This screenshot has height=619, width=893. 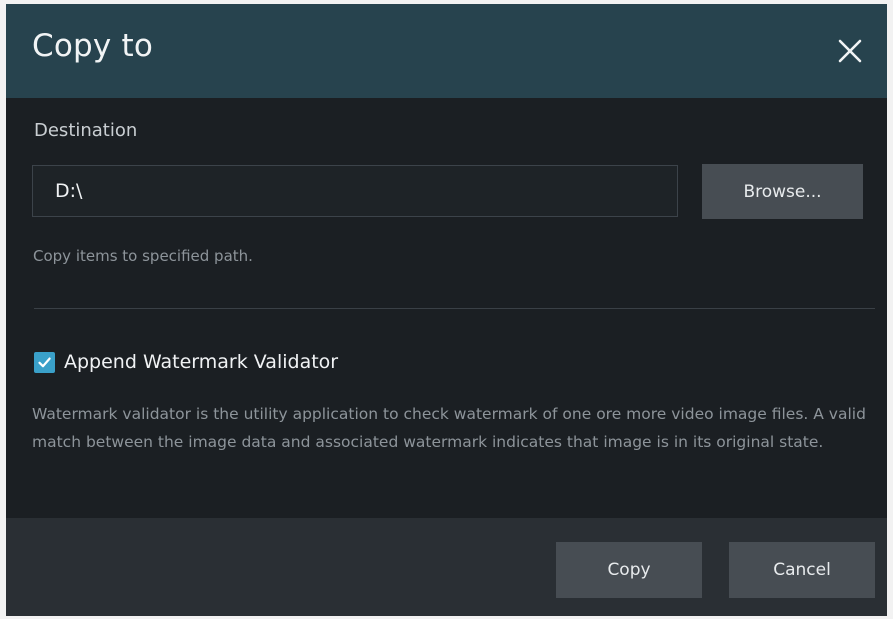 What do you see at coordinates (86, 130) in the screenshot?
I see `destination-label: Destination` at bounding box center [86, 130].